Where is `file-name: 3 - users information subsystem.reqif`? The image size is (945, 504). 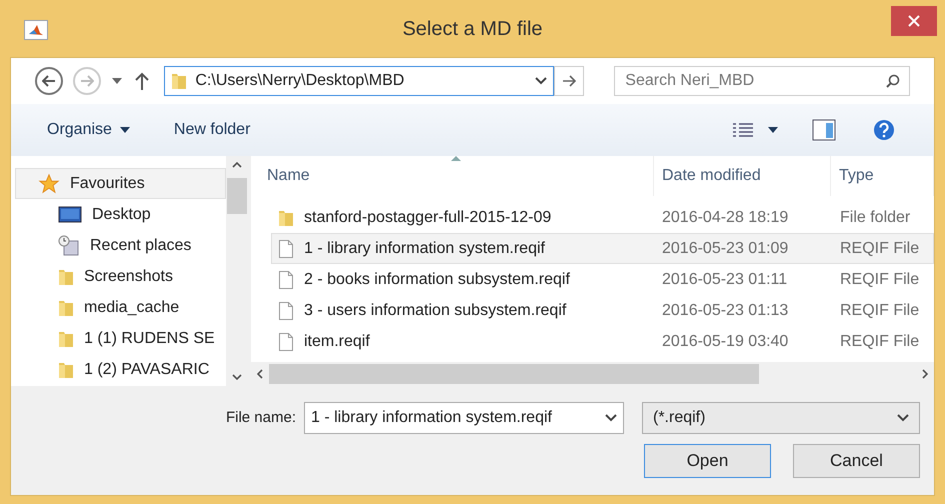 file-name: 3 - users information subsystem.reqif is located at coordinates (435, 310).